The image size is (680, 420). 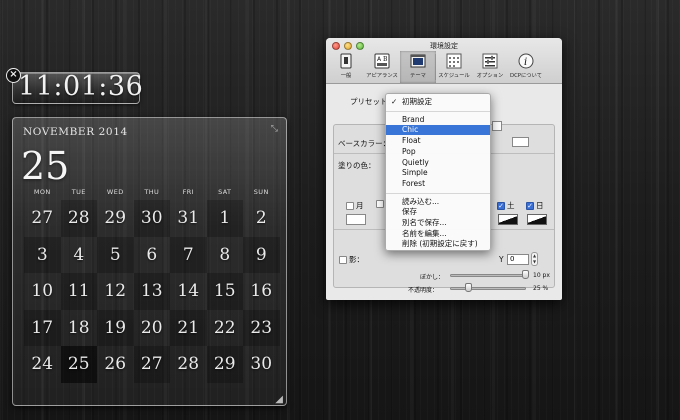 I want to click on toolbar-tab-schedule: スケジュール, so click(x=454, y=67).